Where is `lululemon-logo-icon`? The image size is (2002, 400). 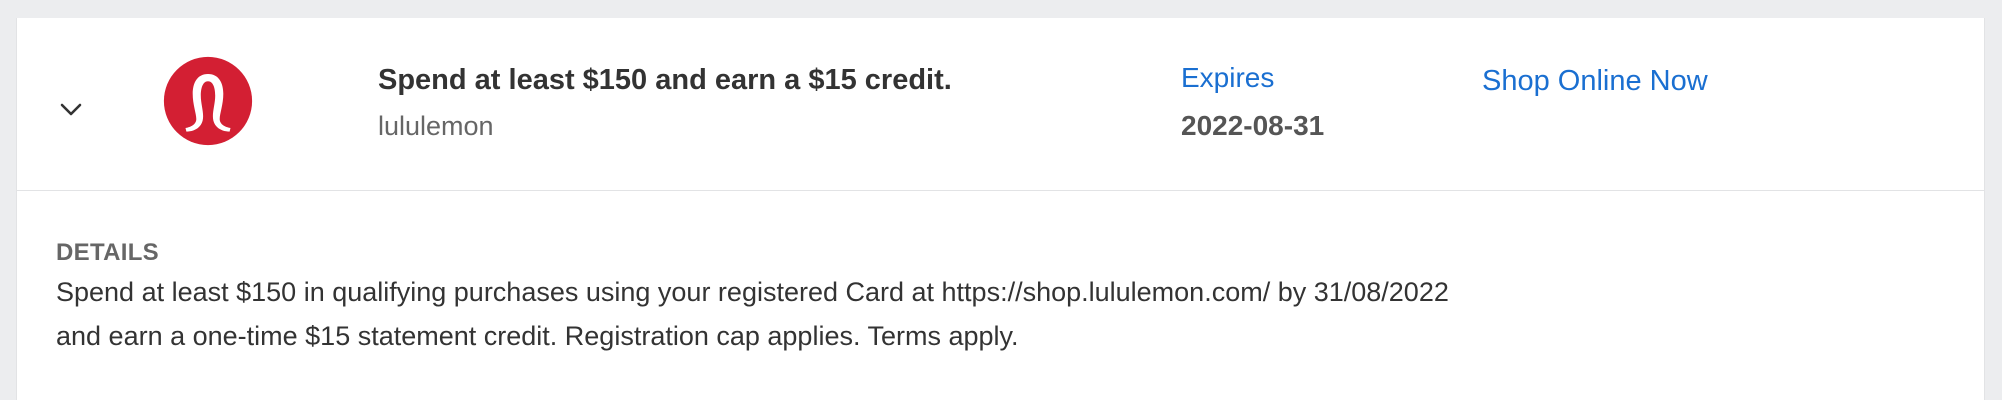
lululemon-logo-icon is located at coordinates (208, 101).